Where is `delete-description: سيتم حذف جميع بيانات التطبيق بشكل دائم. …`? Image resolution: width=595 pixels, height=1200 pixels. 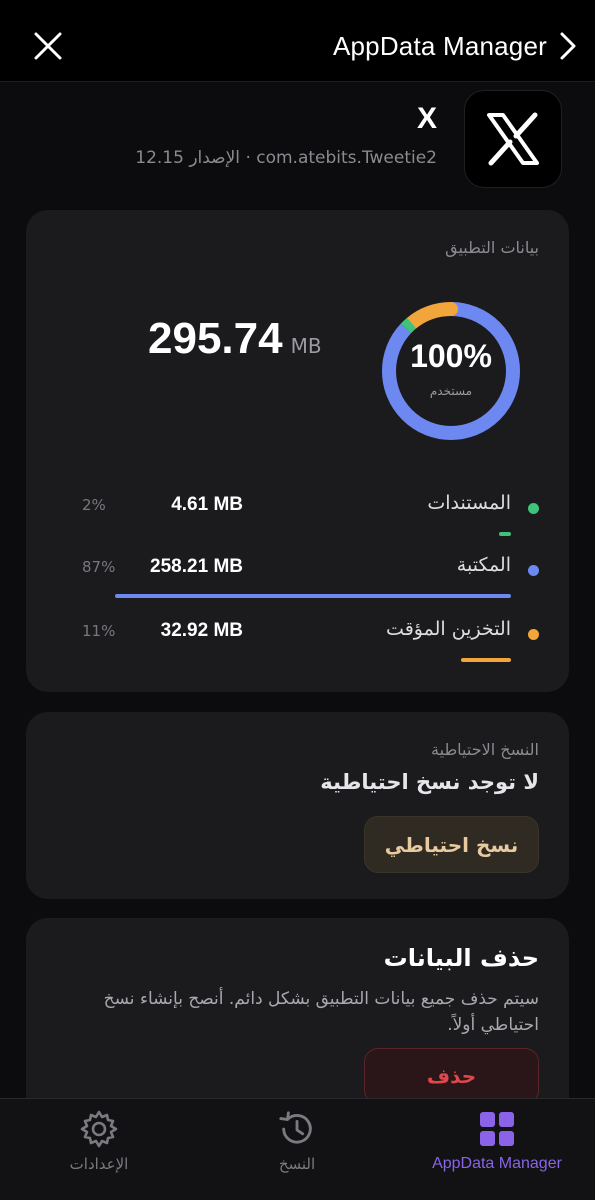 delete-description: سيتم حذف جميع بيانات التطبيق بشكل دائم. … is located at coordinates (321, 1012).